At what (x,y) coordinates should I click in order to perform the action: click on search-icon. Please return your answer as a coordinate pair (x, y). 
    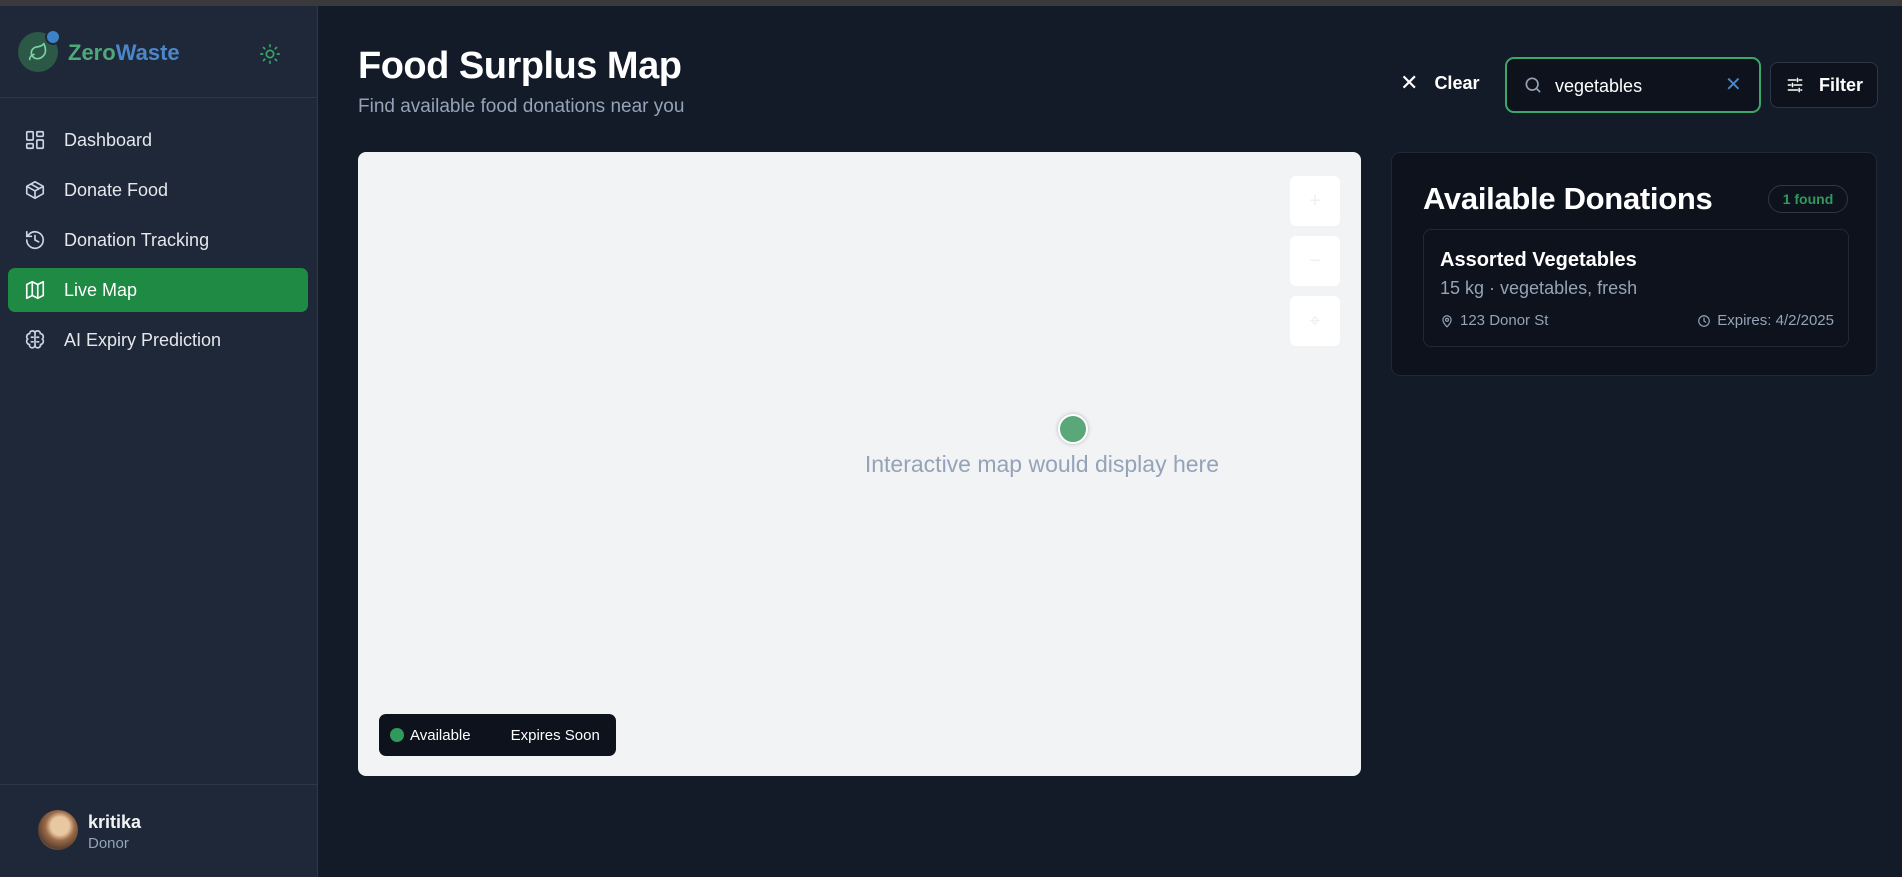
    Looking at the image, I should click on (1533, 87).